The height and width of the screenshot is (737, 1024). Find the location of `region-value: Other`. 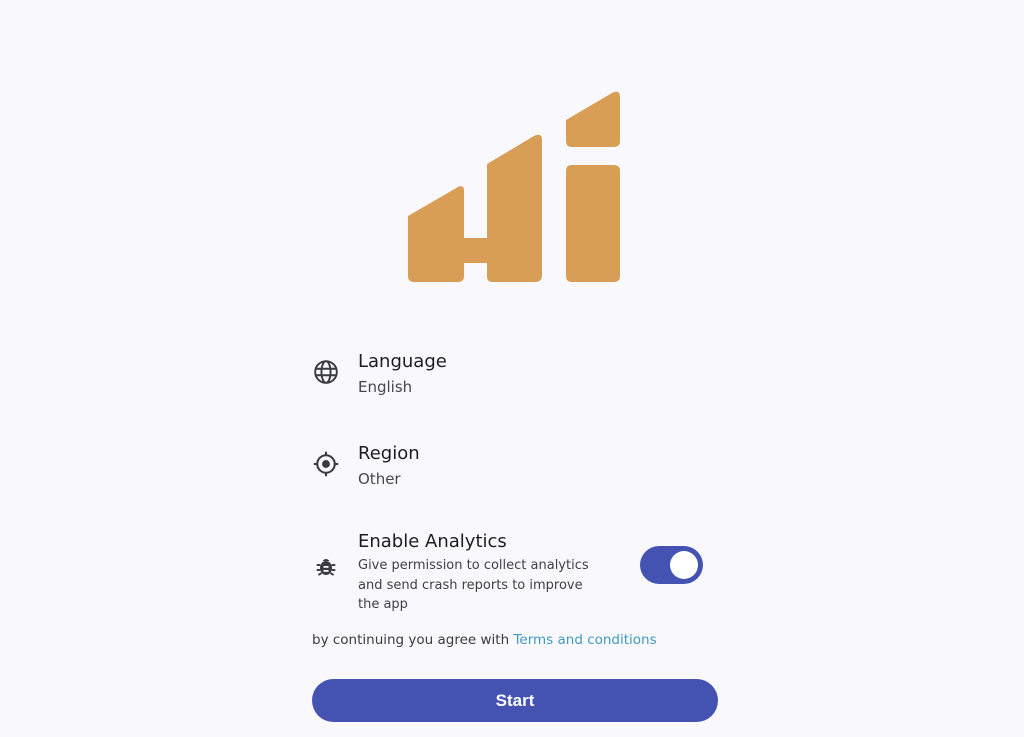

region-value: Other is located at coordinates (379, 479).